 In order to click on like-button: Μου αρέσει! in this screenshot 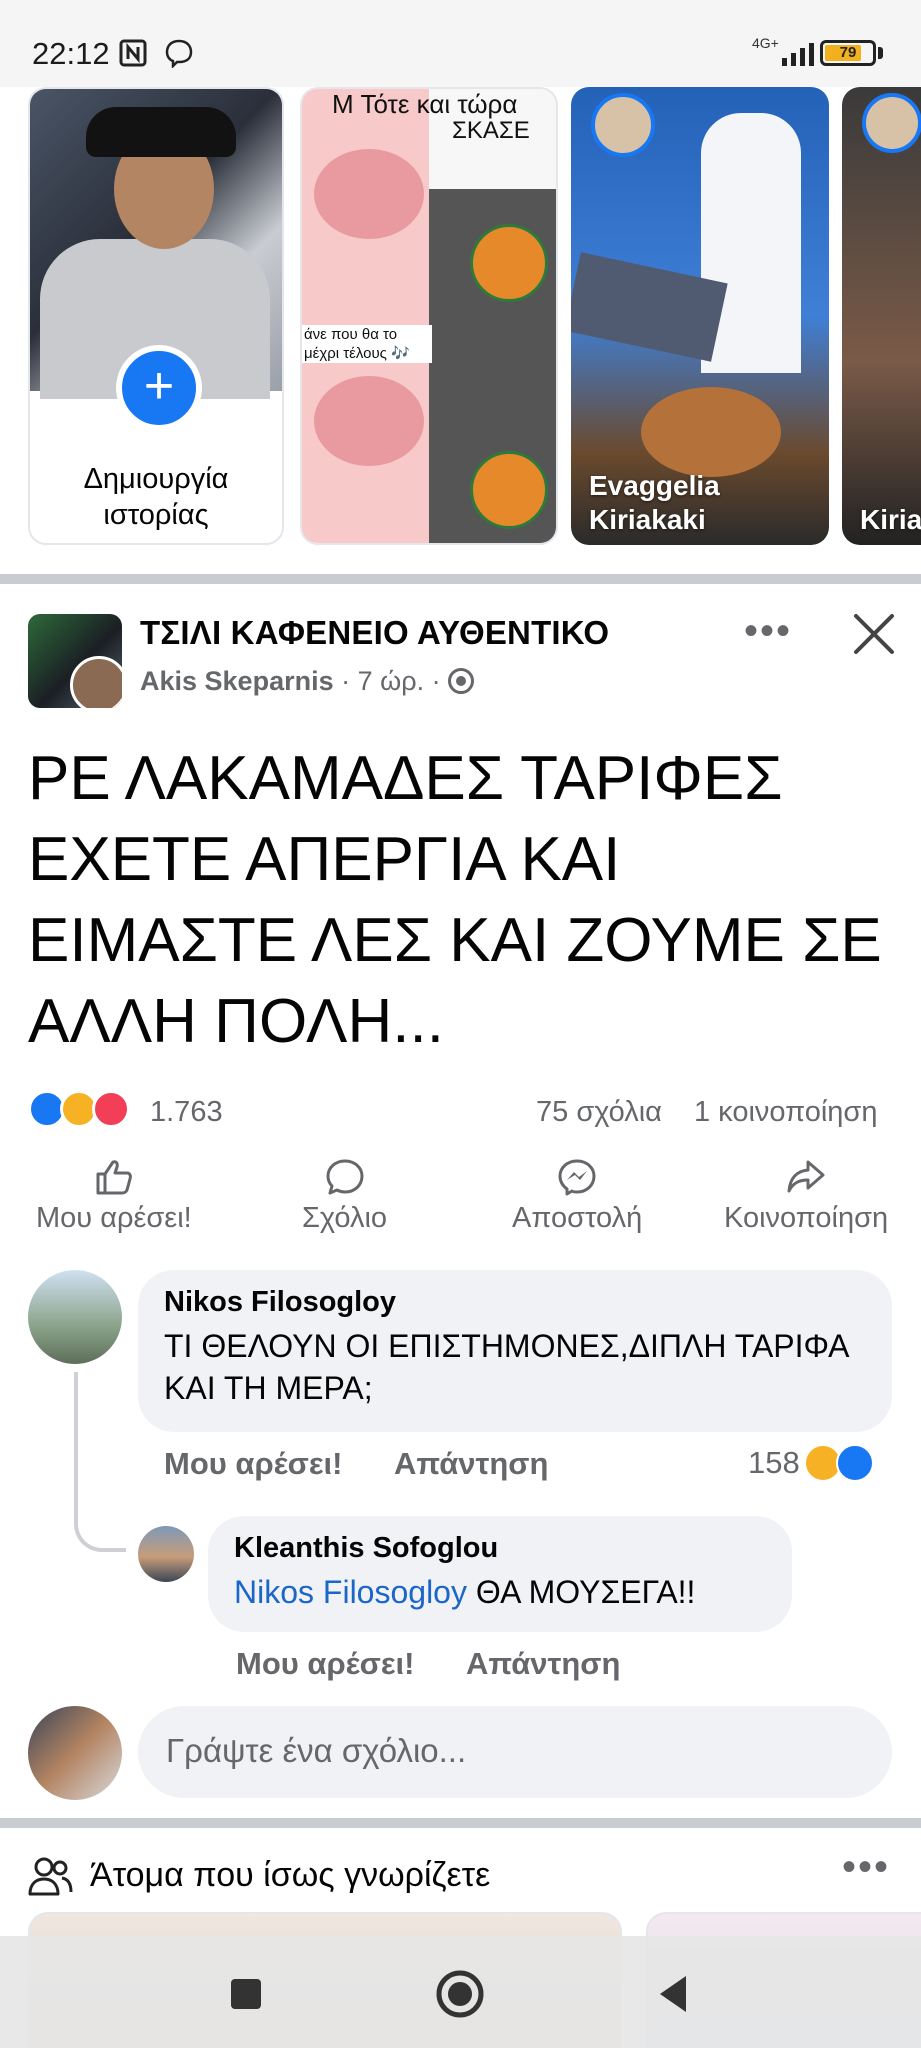, I will do `click(114, 1196)`.